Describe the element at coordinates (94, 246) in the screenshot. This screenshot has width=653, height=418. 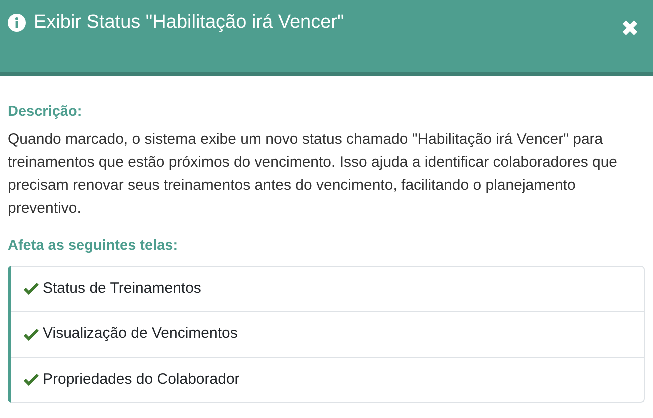
I see `affected-screens-label: Afeta as seguintes telas:` at that location.